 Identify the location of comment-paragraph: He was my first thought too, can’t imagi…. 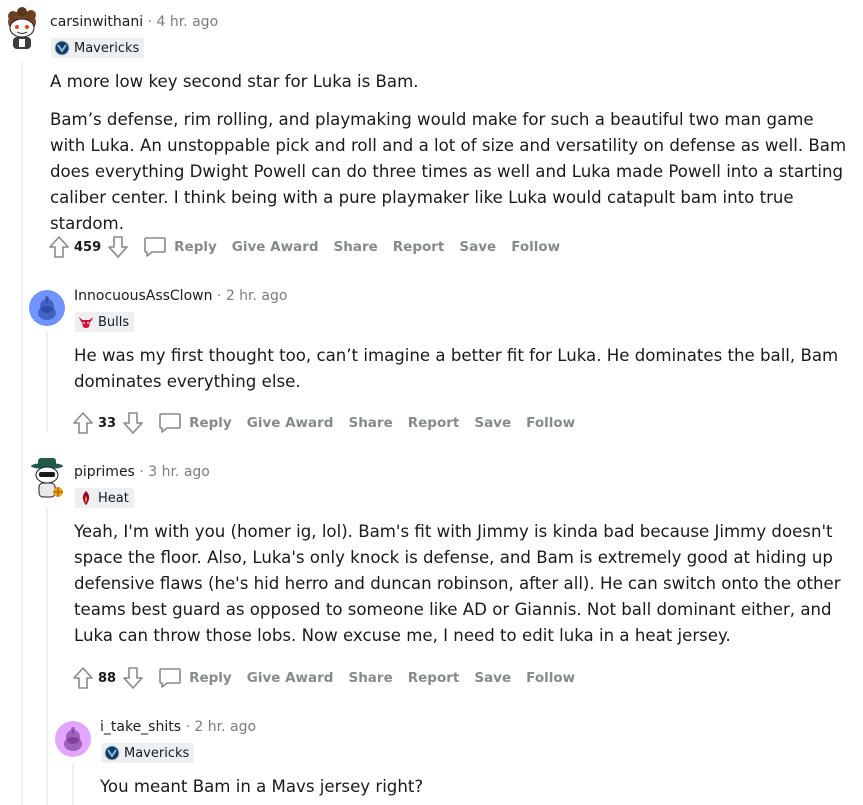
(456, 368).